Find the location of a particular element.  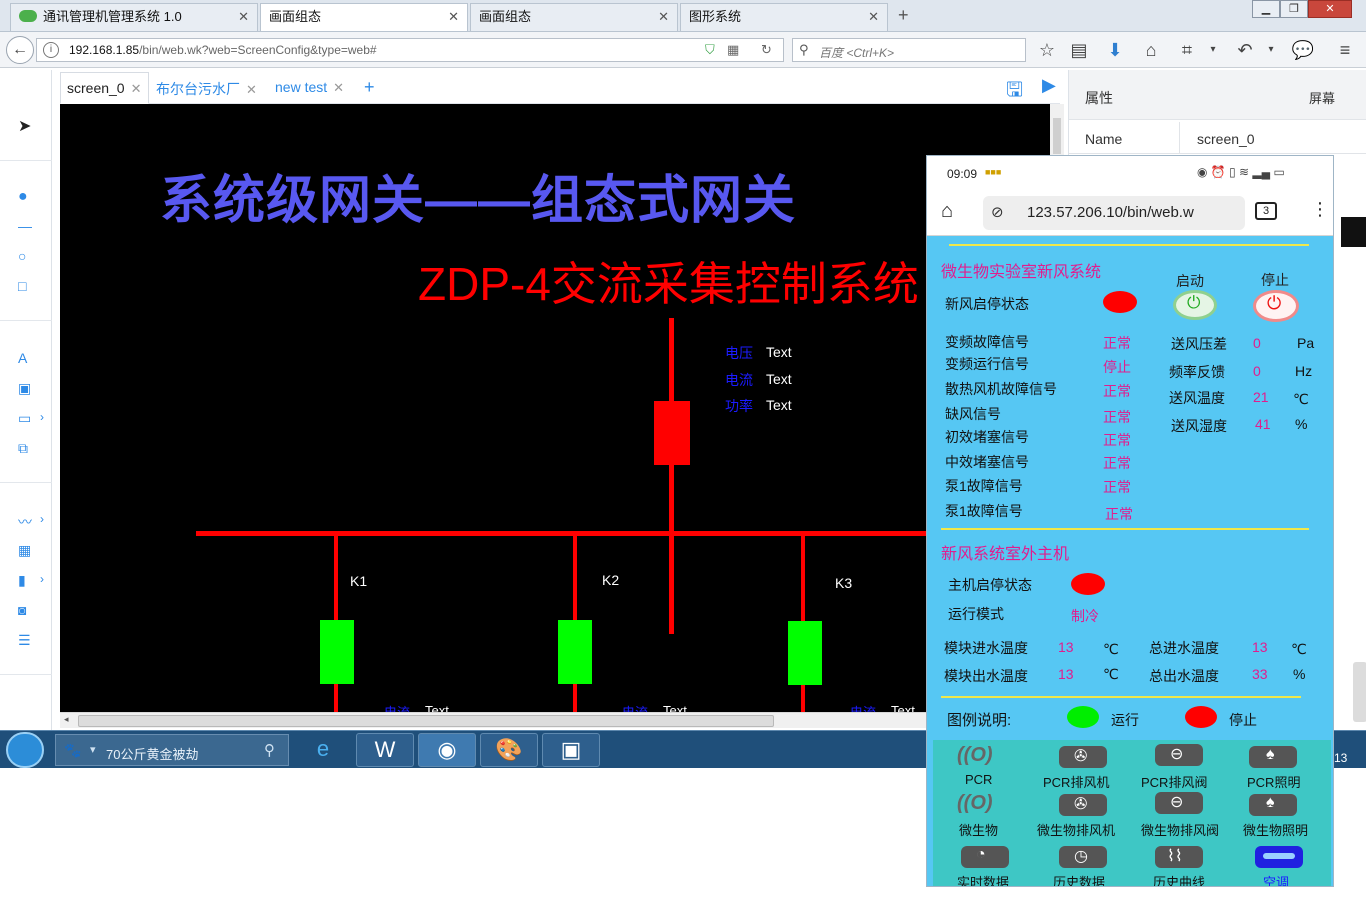

scroll-left-icon: ◂ is located at coordinates (66, 719).